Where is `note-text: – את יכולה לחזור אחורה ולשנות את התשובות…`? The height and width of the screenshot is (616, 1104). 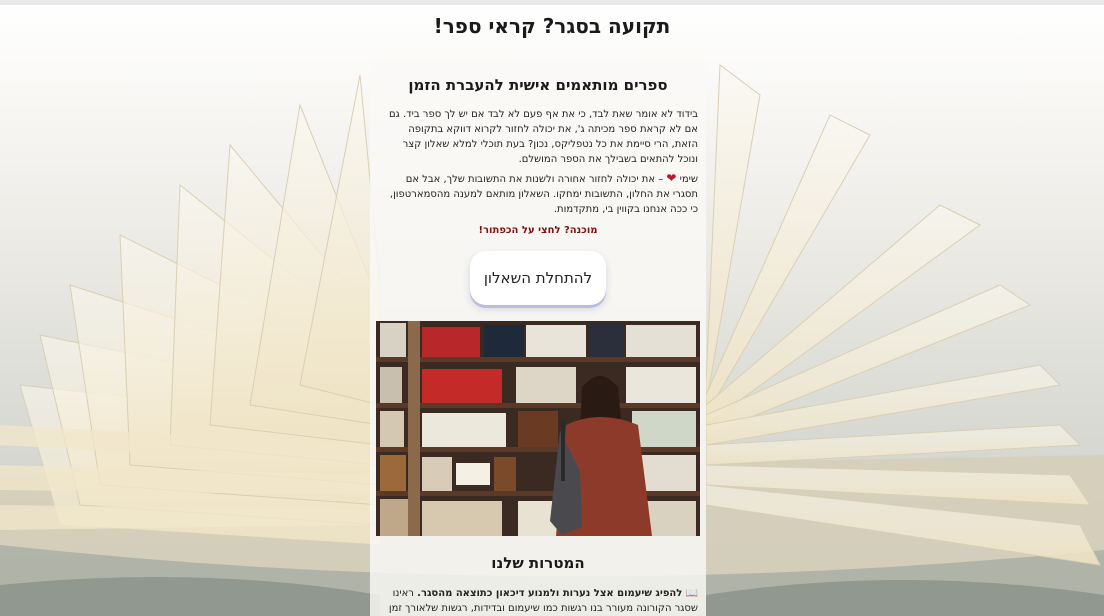 note-text: – את יכולה לחזור אחורה ולשנות את התשובות… is located at coordinates (543, 194).